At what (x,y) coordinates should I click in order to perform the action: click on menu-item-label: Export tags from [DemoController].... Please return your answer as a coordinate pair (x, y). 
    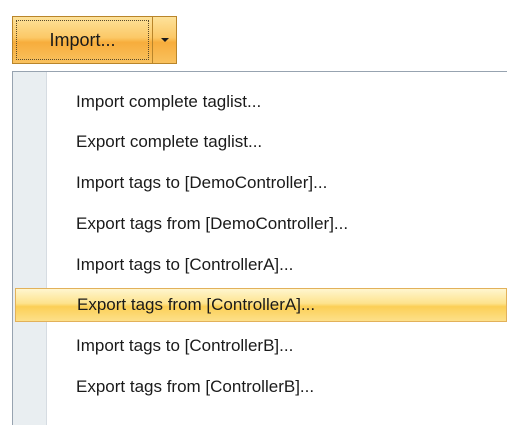
    Looking at the image, I should click on (212, 223).